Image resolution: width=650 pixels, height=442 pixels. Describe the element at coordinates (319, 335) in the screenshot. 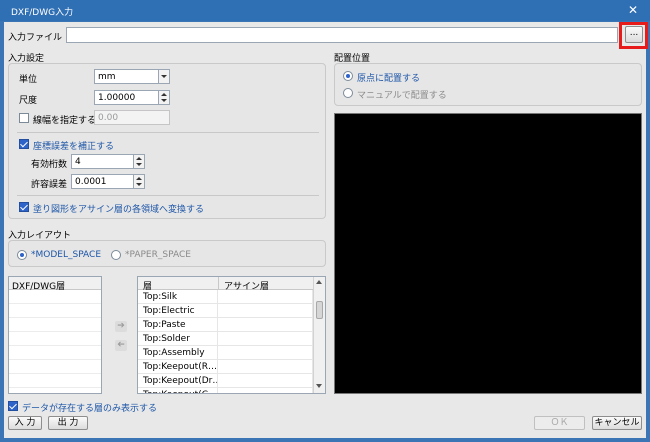

I see `mapping-scrollbar` at that location.